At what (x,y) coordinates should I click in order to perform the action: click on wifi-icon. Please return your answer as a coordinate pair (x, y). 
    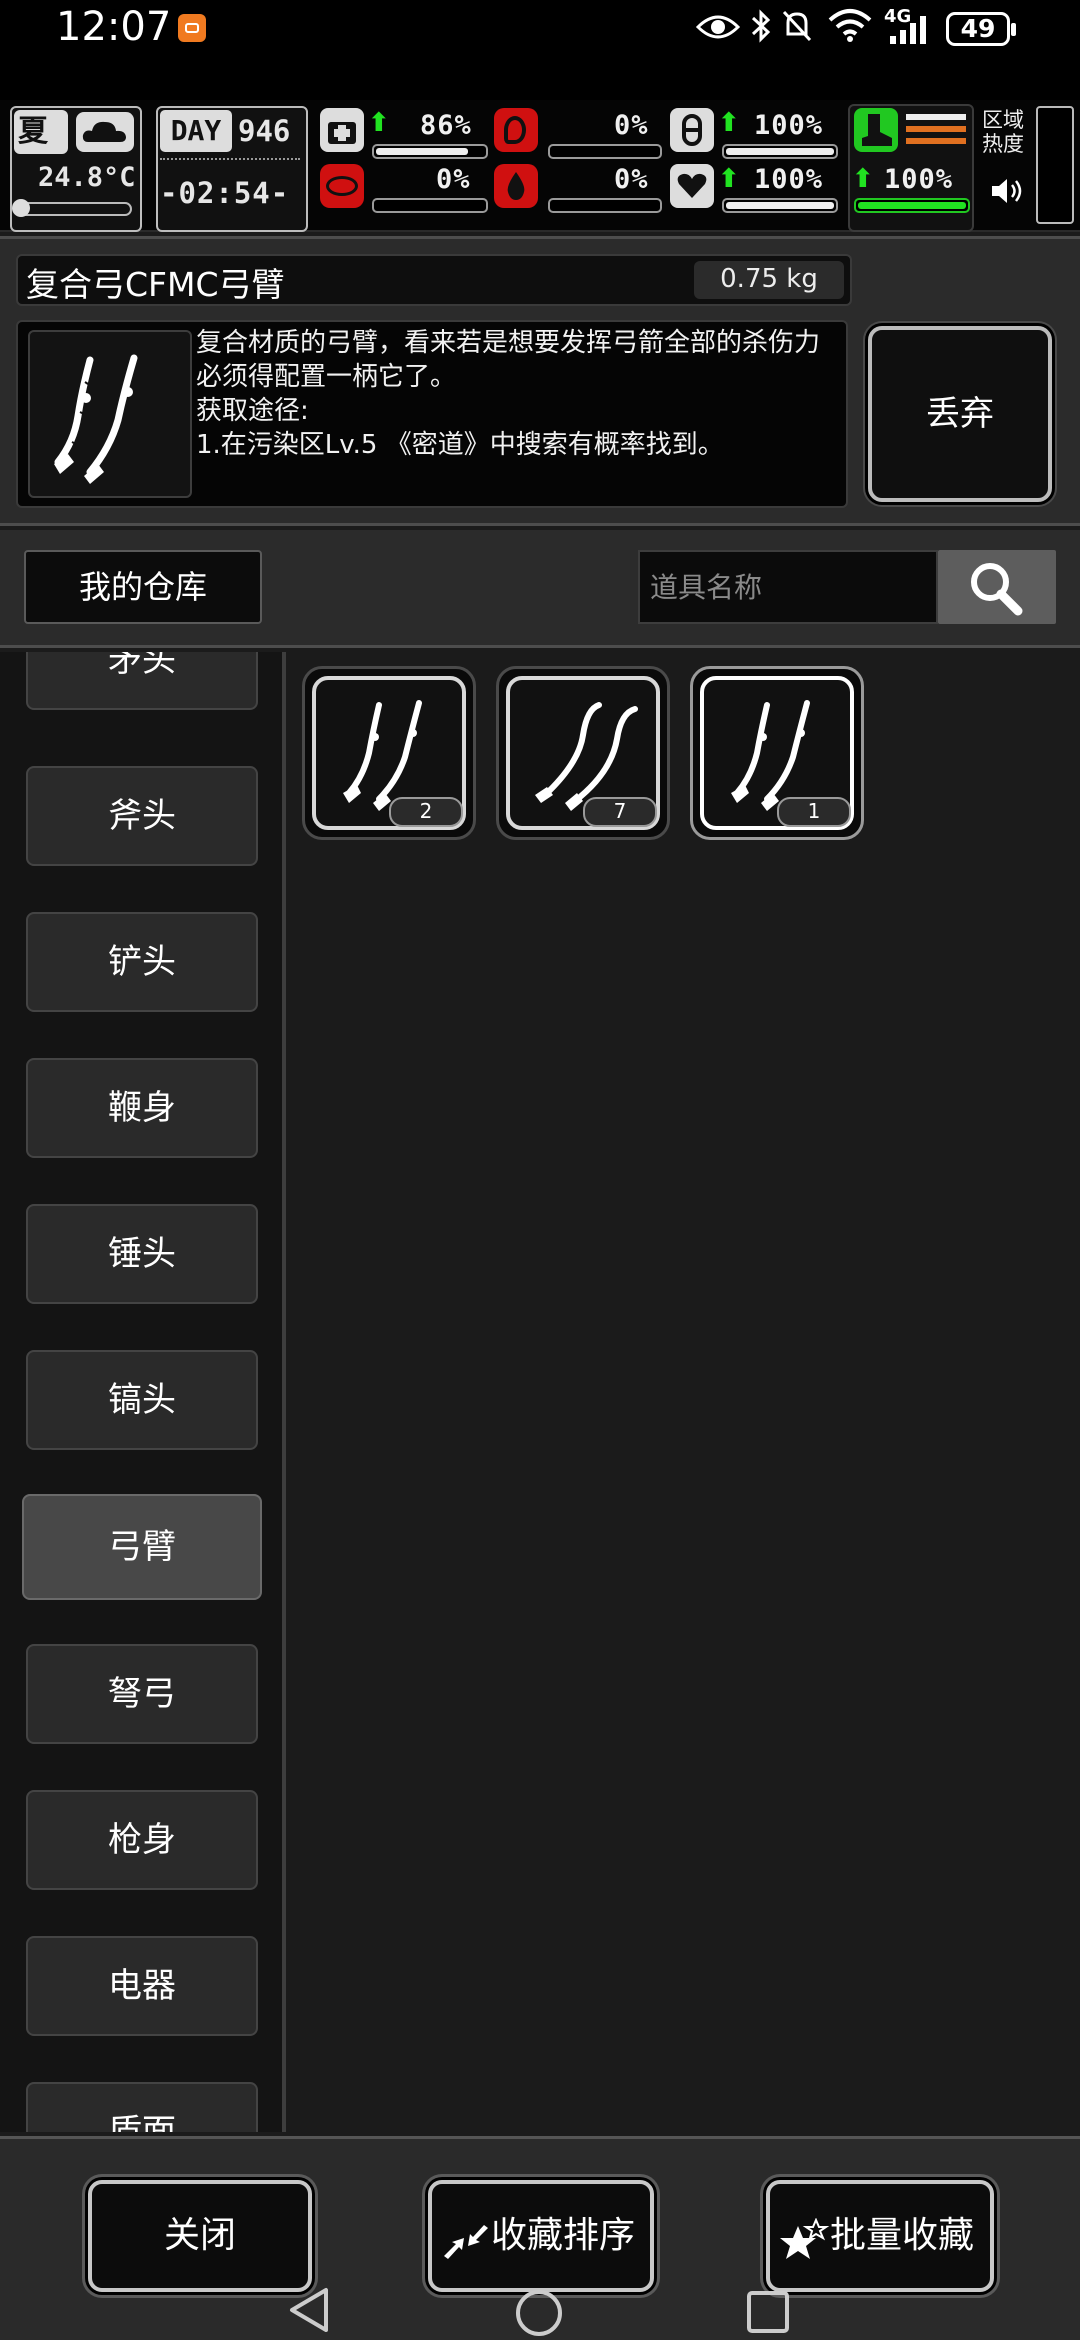
    Looking at the image, I should click on (850, 25).